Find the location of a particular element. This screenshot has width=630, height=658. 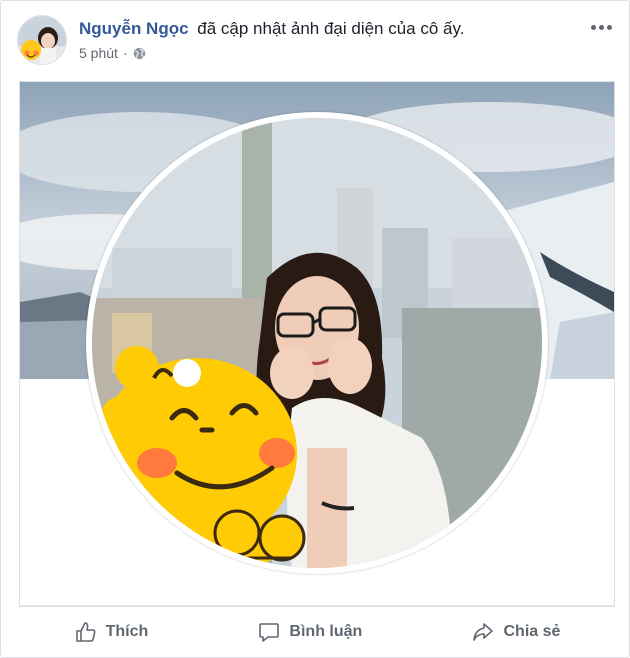

share-arrow-icon is located at coordinates (483, 631).